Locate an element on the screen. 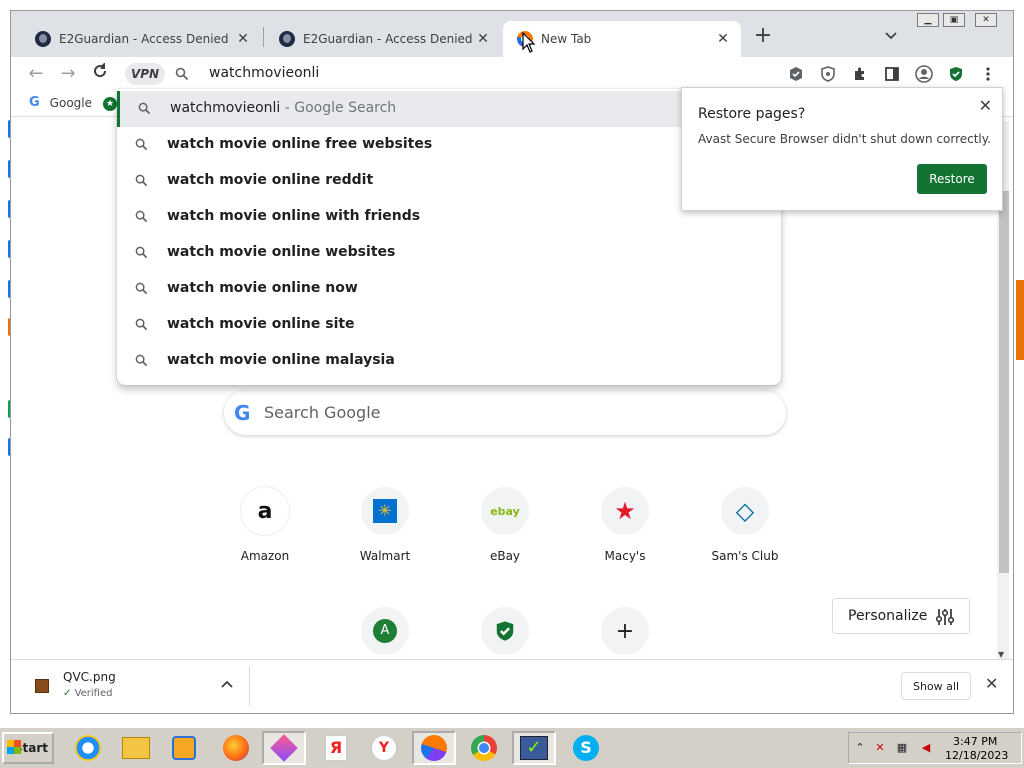  tab-e2guardian-2: E2Guardian - Access Denied ✕ is located at coordinates (383, 39).